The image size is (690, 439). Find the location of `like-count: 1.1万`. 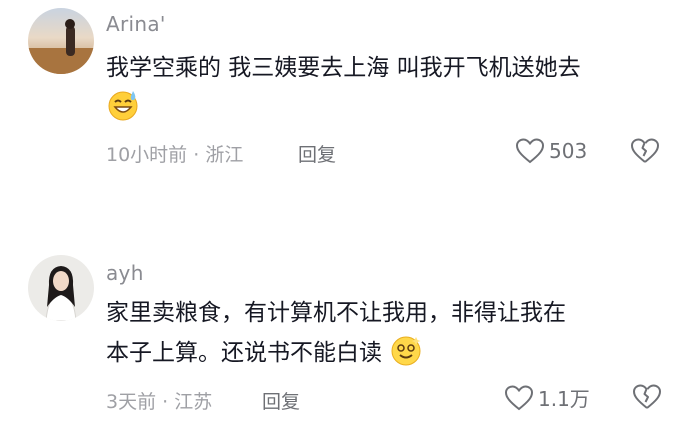

like-count: 1.1万 is located at coordinates (564, 399).